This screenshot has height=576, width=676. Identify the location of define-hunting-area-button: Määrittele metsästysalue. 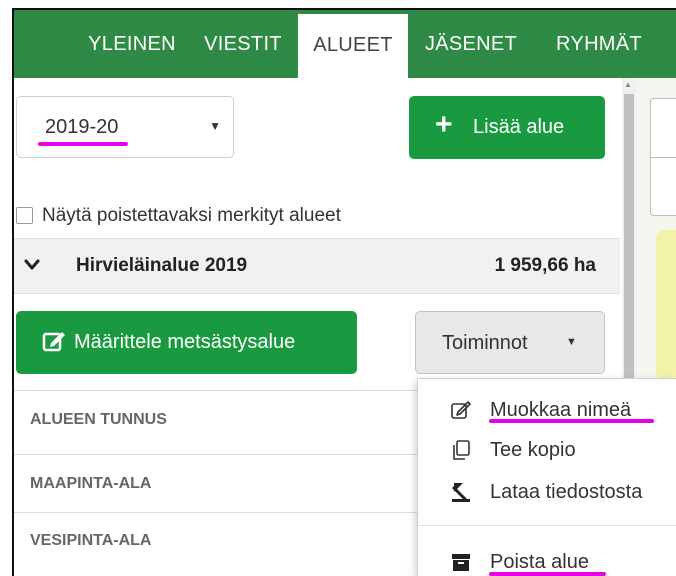
(186, 342).